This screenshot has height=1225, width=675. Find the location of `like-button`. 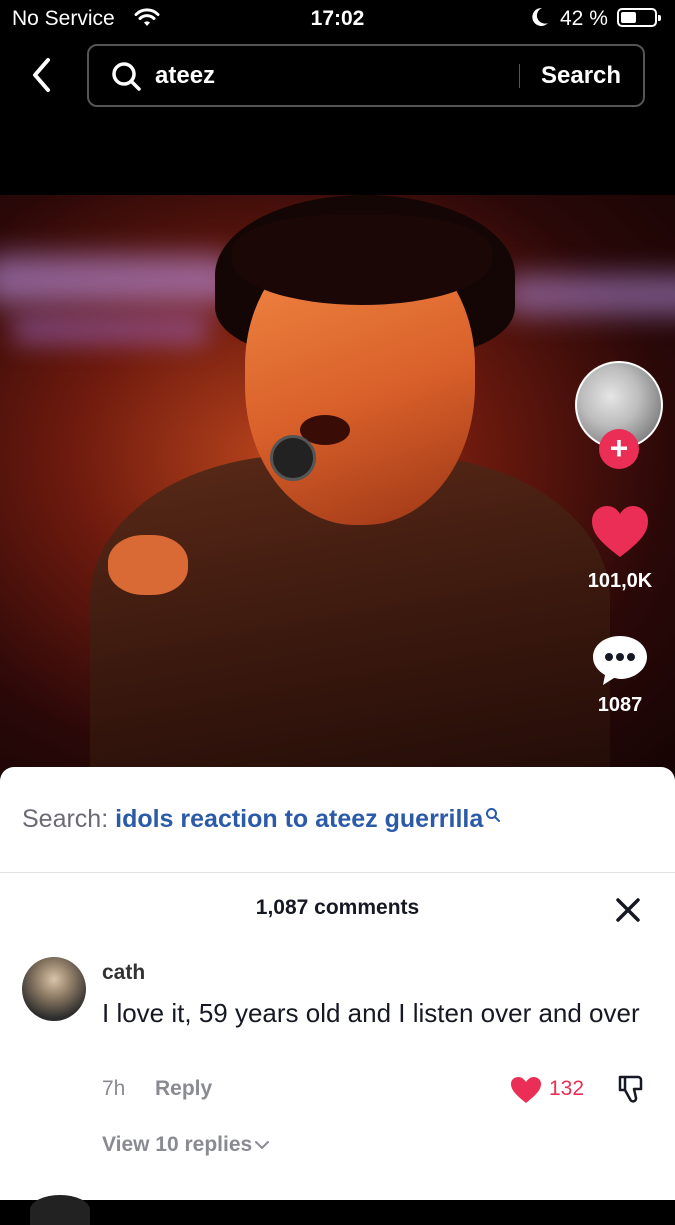

like-button is located at coordinates (620, 534).